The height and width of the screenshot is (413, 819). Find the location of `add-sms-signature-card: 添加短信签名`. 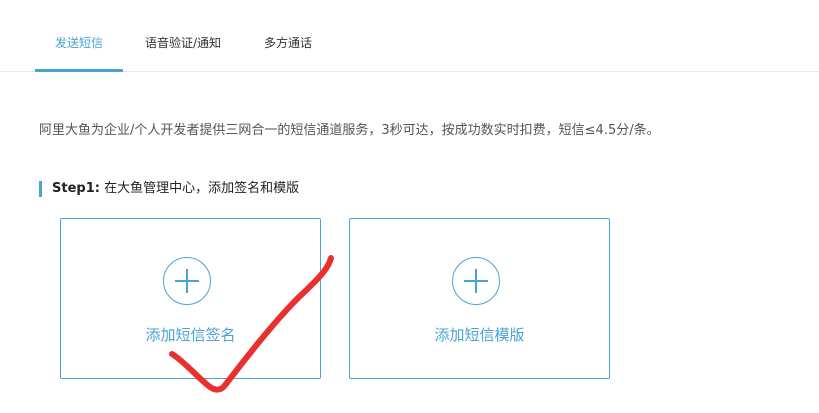

add-sms-signature-card: 添加短信签名 is located at coordinates (190, 298).